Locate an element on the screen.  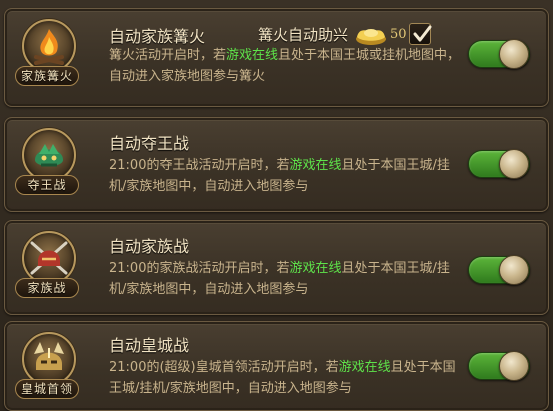
auto-cheer-checkbox is located at coordinates (420, 34).